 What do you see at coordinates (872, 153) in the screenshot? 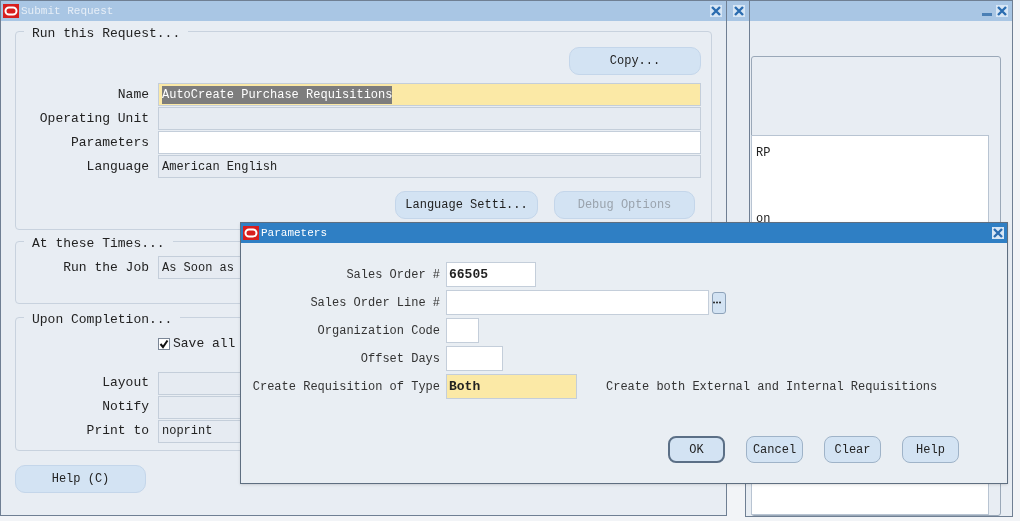
I see `list-item: RP` at bounding box center [872, 153].